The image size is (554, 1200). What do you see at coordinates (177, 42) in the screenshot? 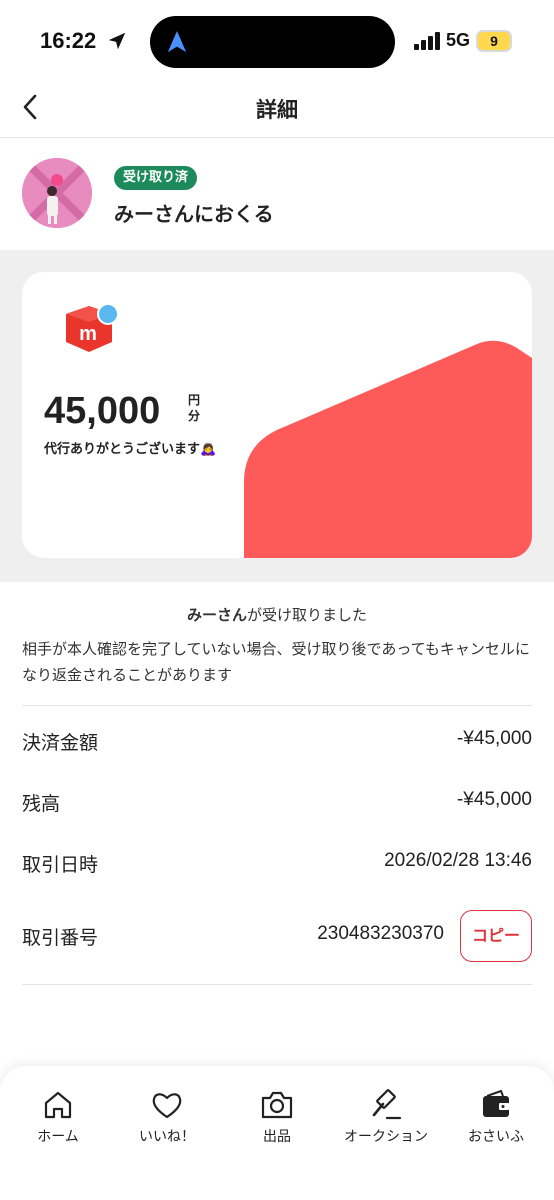
I see `navigation-icon` at bounding box center [177, 42].